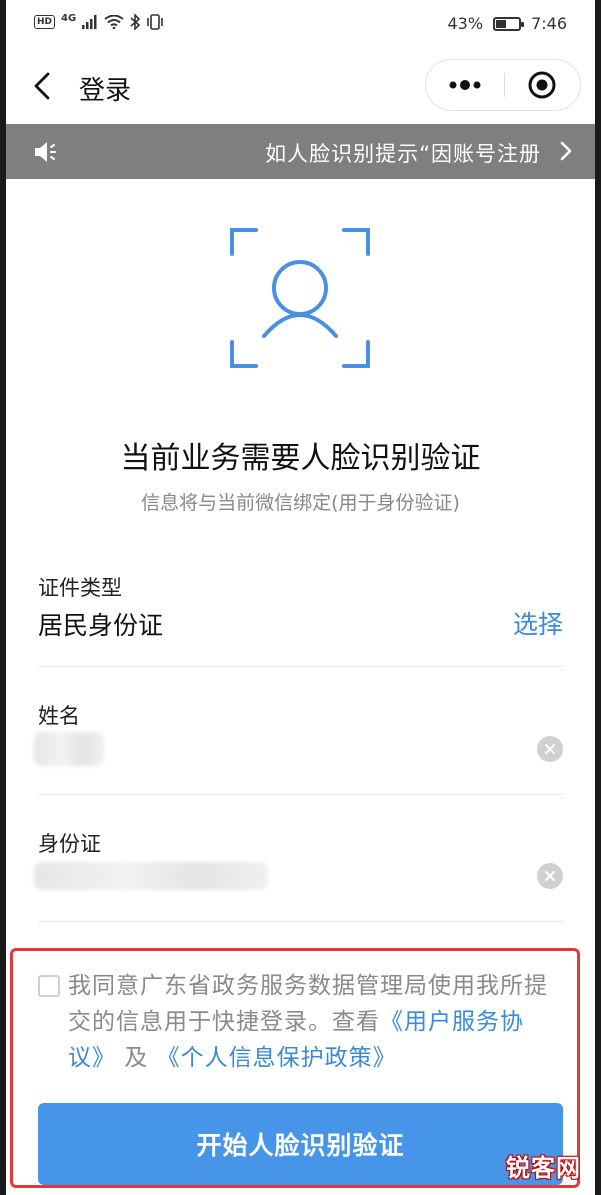  What do you see at coordinates (538, 623) in the screenshot?
I see `select-id-type-link: 选择` at bounding box center [538, 623].